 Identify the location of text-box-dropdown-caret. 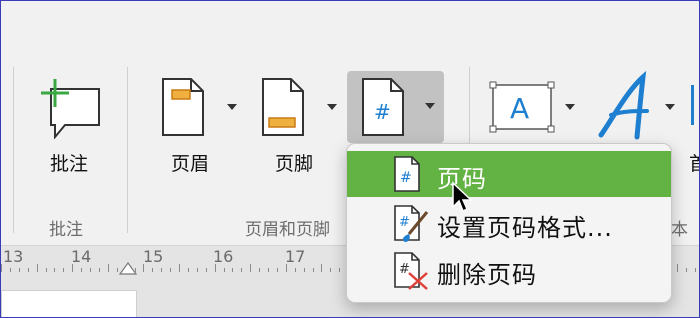
(570, 107).